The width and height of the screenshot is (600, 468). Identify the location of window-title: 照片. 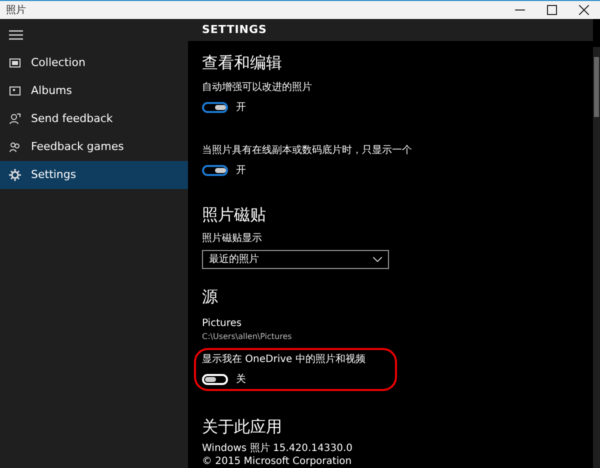
(15, 11).